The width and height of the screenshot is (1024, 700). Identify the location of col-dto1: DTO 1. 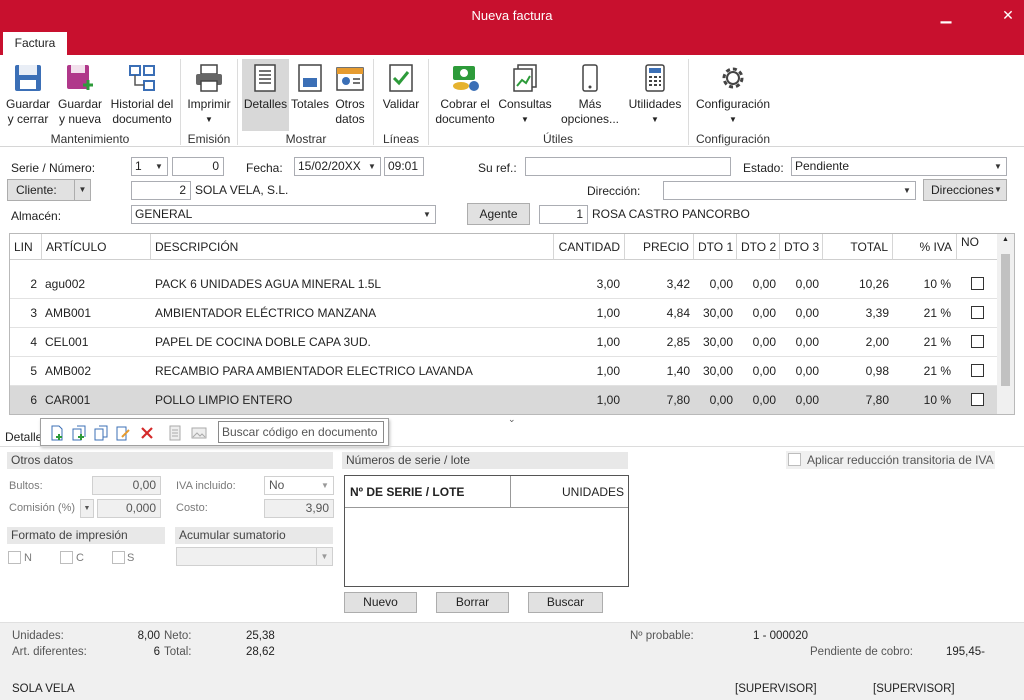
(715, 247).